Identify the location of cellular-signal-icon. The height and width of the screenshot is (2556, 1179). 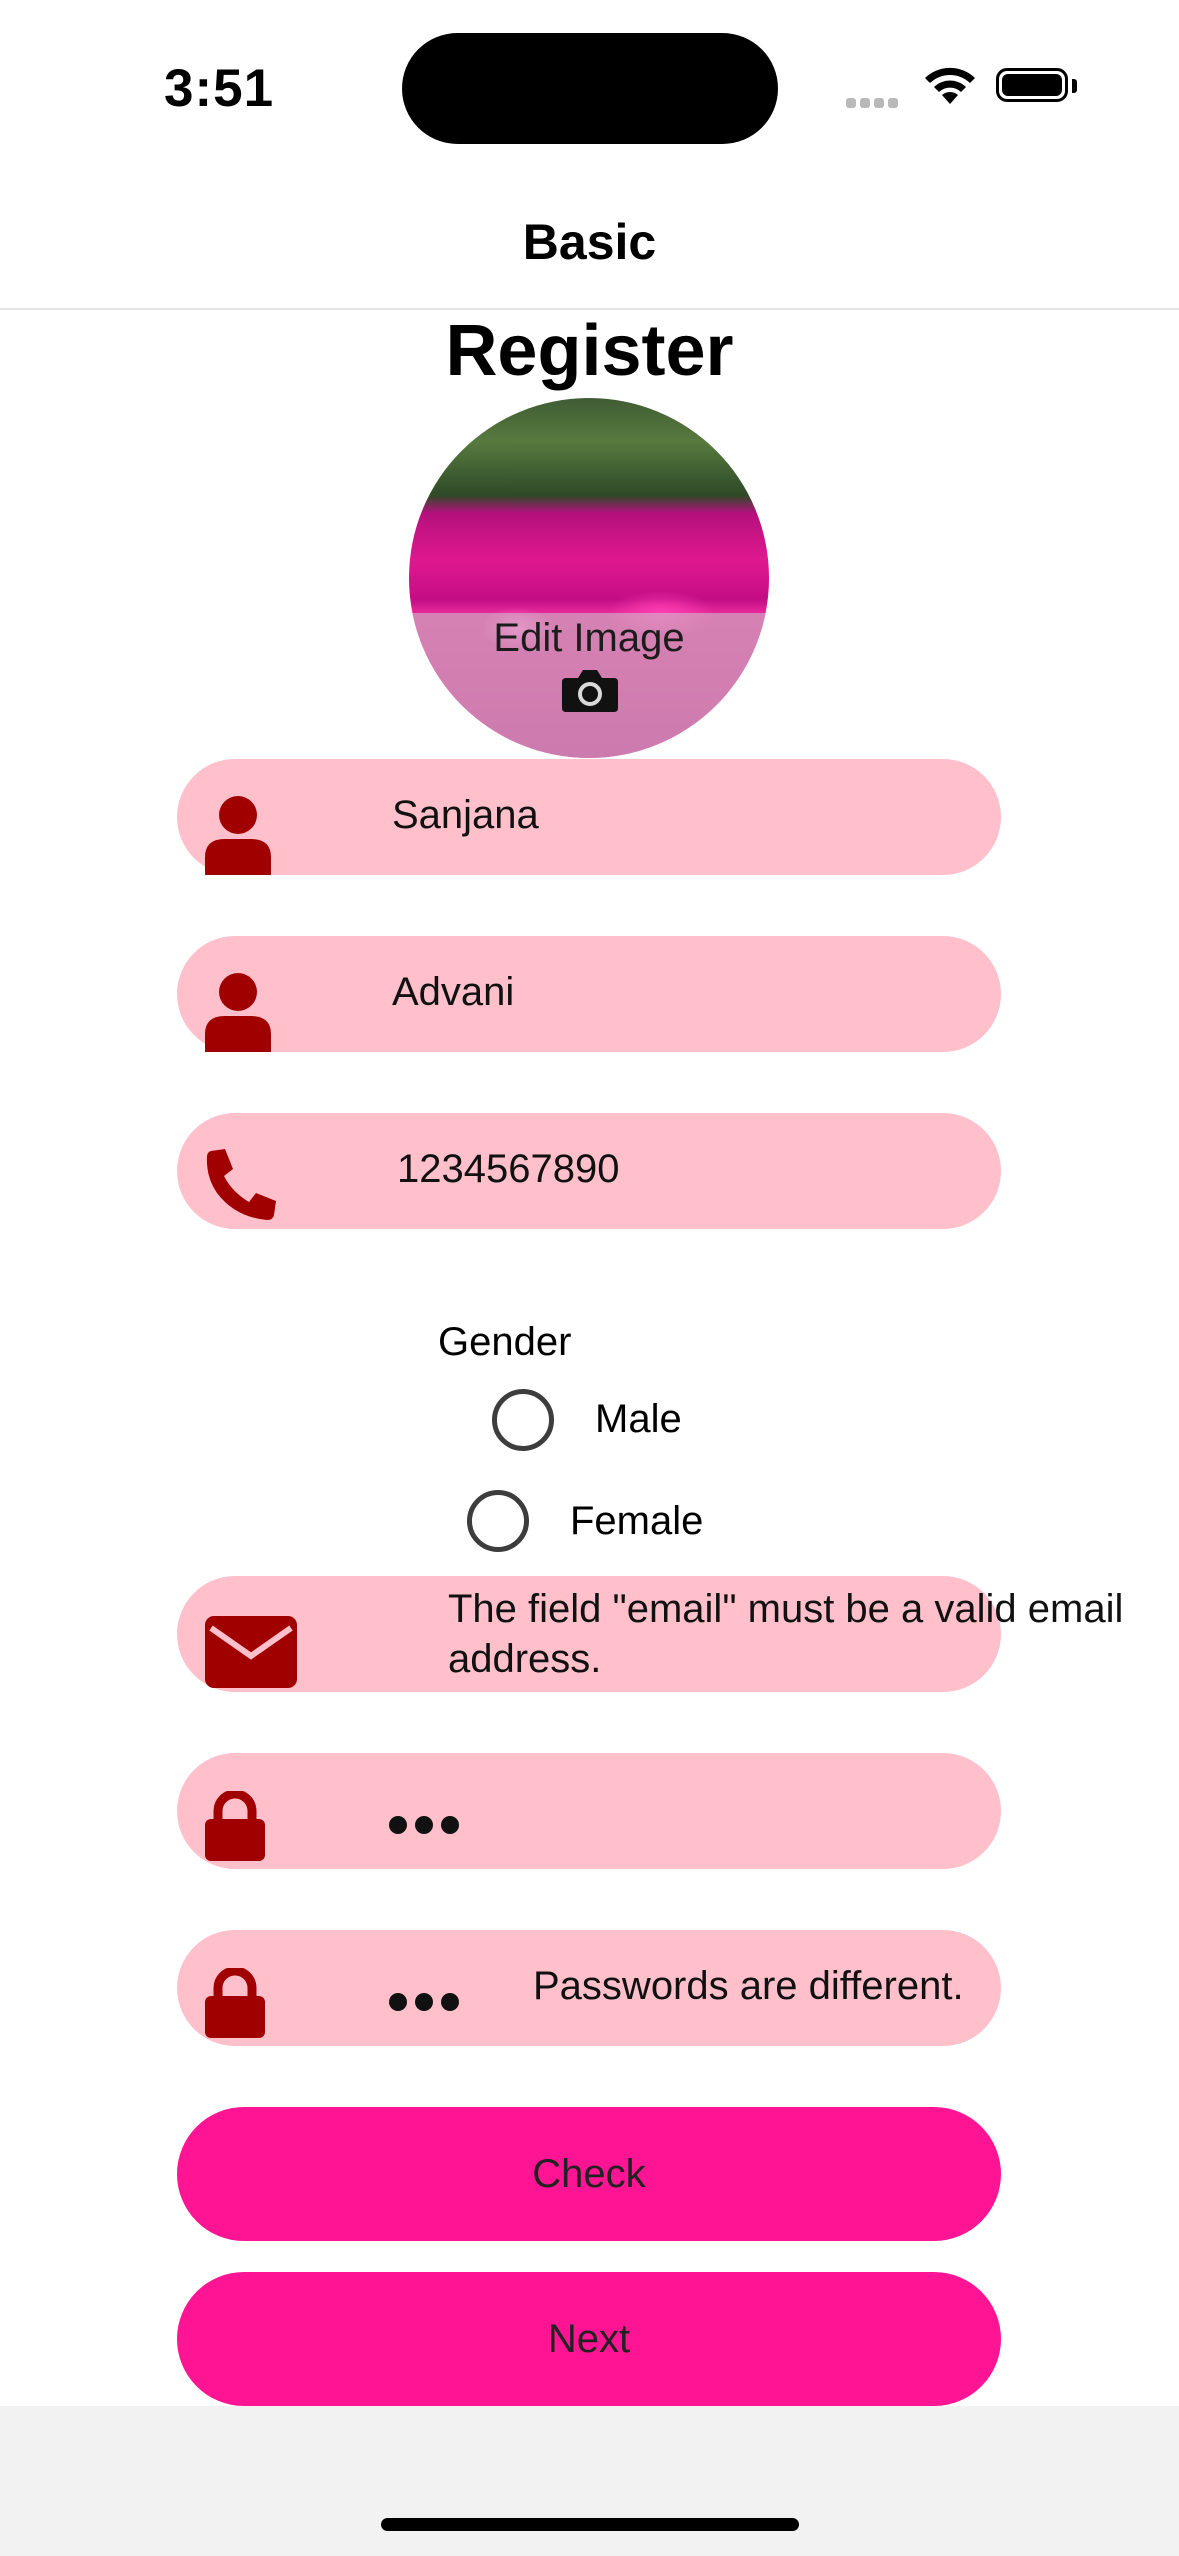
(874, 104).